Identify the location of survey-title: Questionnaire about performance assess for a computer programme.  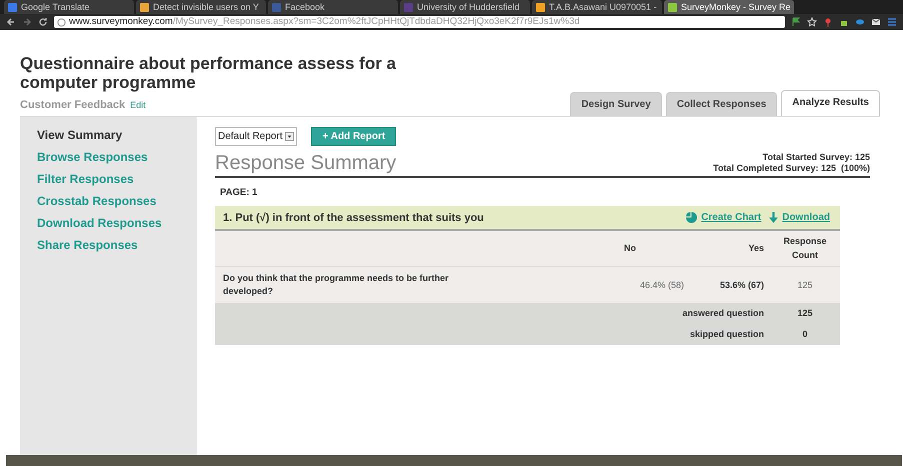
(209, 73).